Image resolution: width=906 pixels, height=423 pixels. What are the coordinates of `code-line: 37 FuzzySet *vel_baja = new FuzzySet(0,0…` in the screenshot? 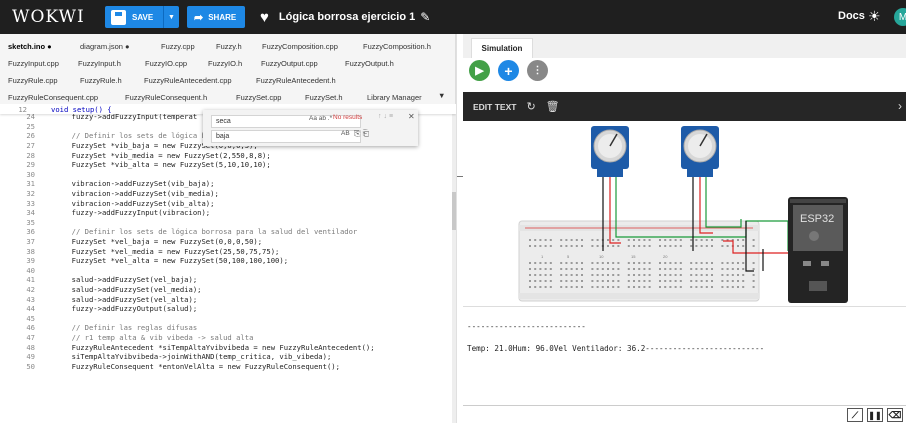 It's located at (226, 242).